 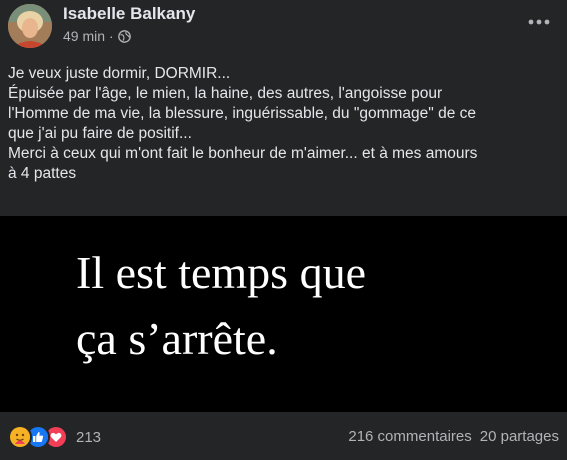 What do you see at coordinates (42, 173) in the screenshot?
I see `post-text-line: à 4 pattes` at bounding box center [42, 173].